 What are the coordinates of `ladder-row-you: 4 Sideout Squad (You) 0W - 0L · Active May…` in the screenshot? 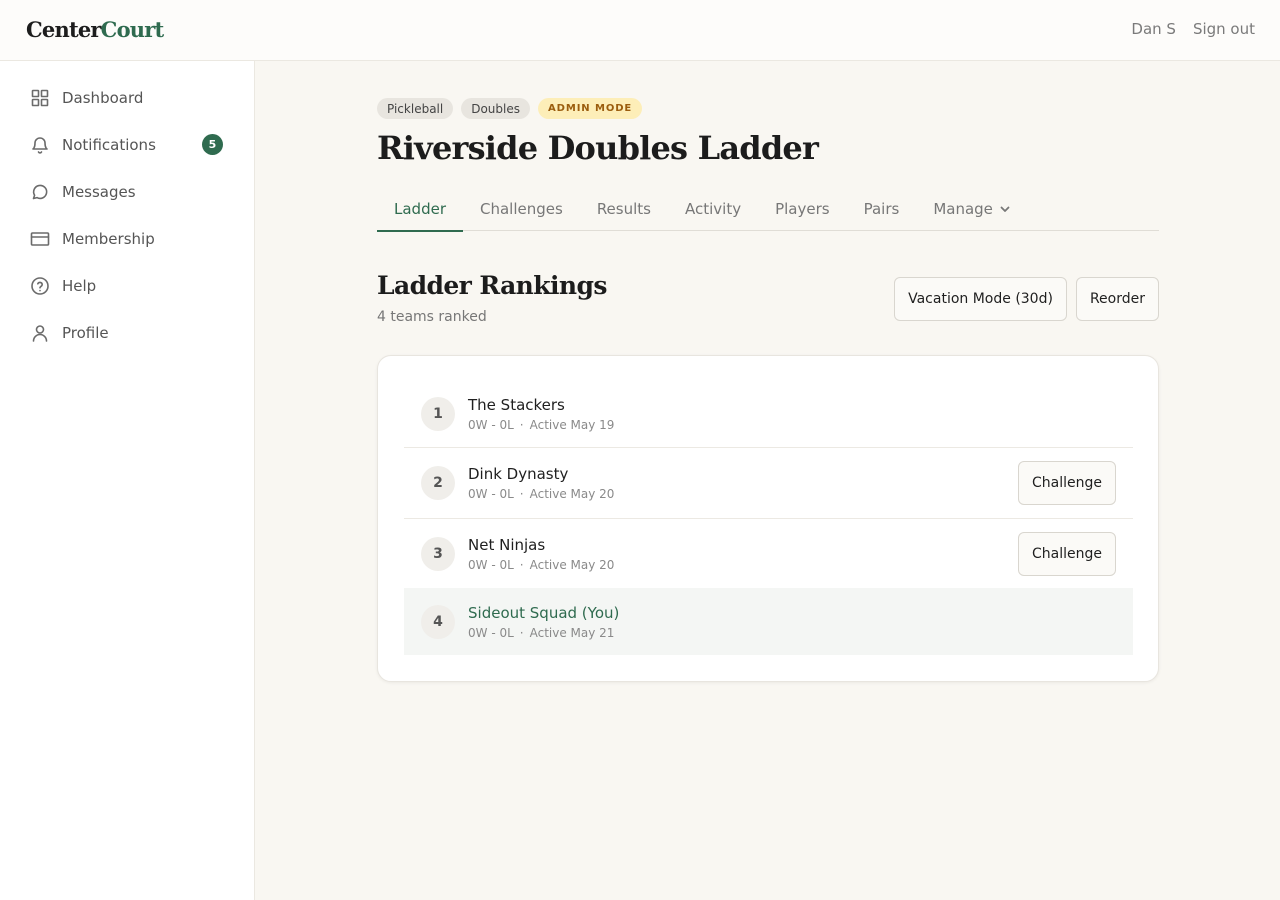 It's located at (768, 621).